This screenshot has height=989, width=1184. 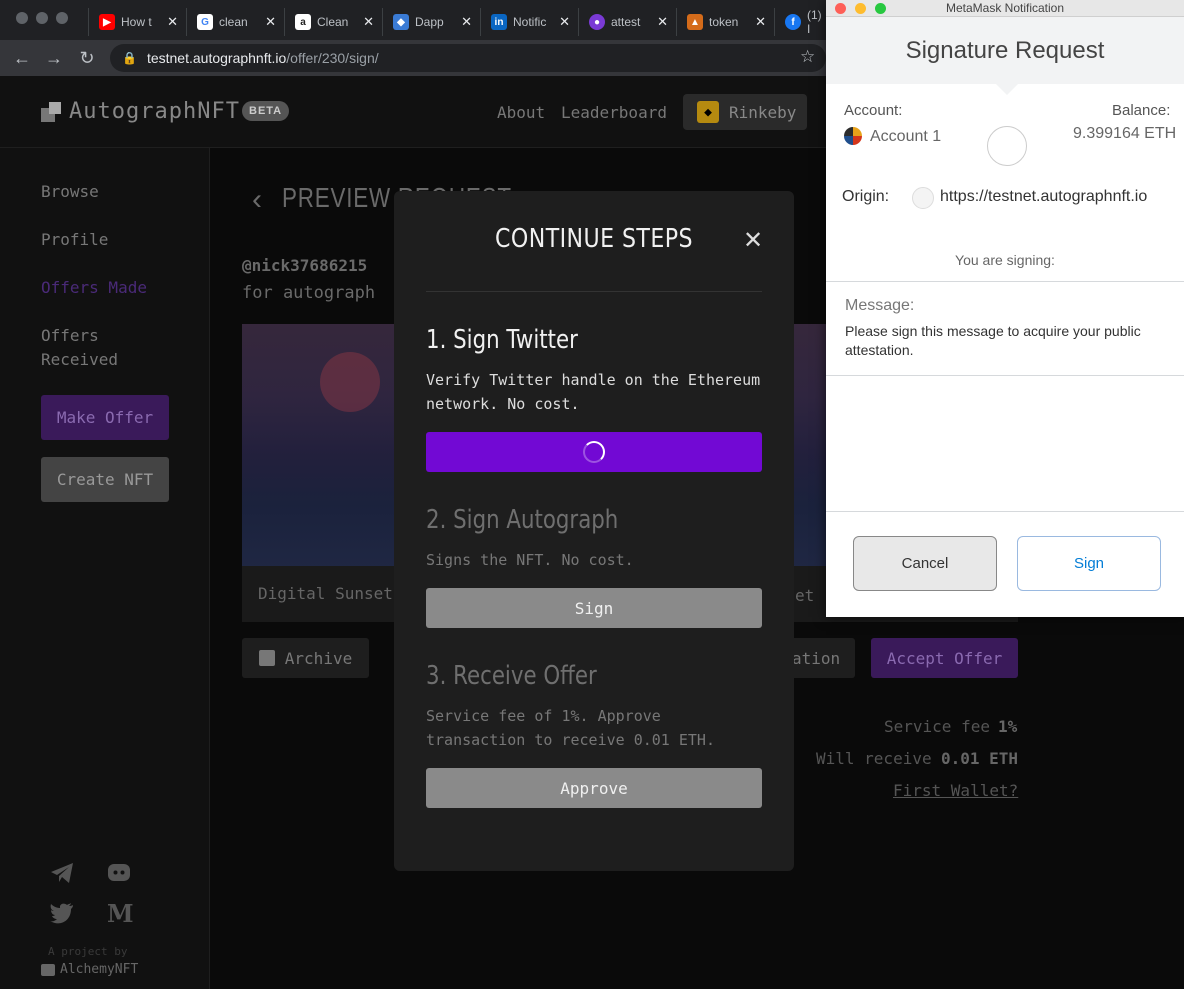 I want to click on linkedin-icon: in, so click(x=499, y=22).